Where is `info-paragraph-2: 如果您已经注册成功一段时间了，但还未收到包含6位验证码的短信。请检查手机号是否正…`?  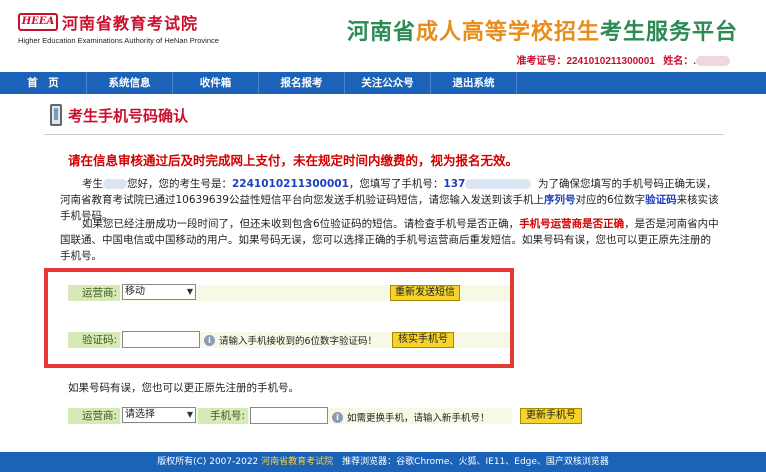 info-paragraph-2: 如果您已经注册成功一段时间了，但还未收到包含6位验证码的短信。请检查手机号是否正… is located at coordinates (389, 240).